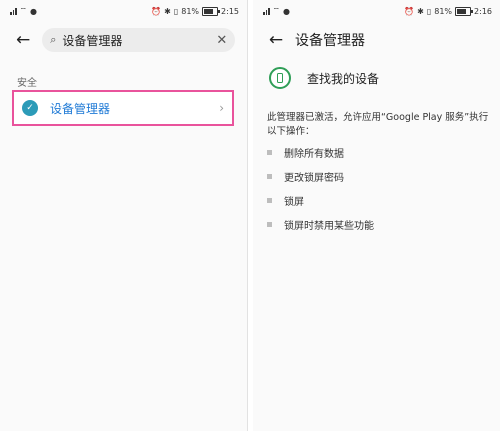  Describe the element at coordinates (294, 202) in the screenshot. I see `permission-label: 锁屏` at that location.